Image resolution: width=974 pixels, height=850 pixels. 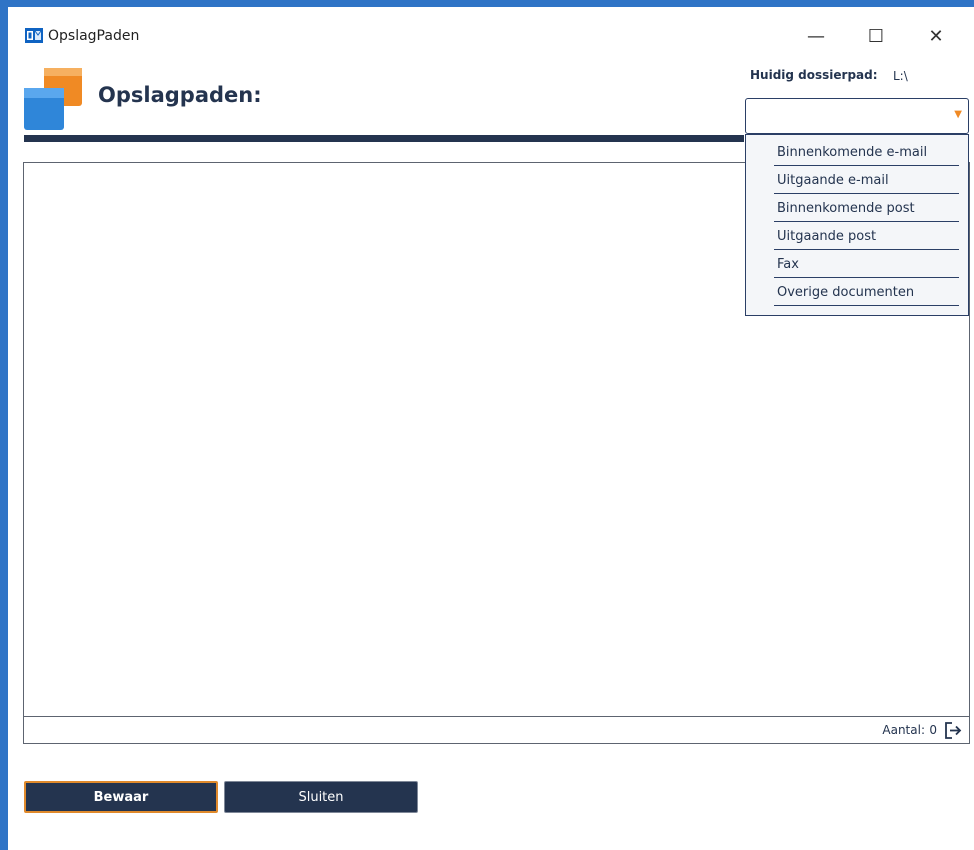 I want to click on window-title: OpslagPaden, so click(x=94, y=36).